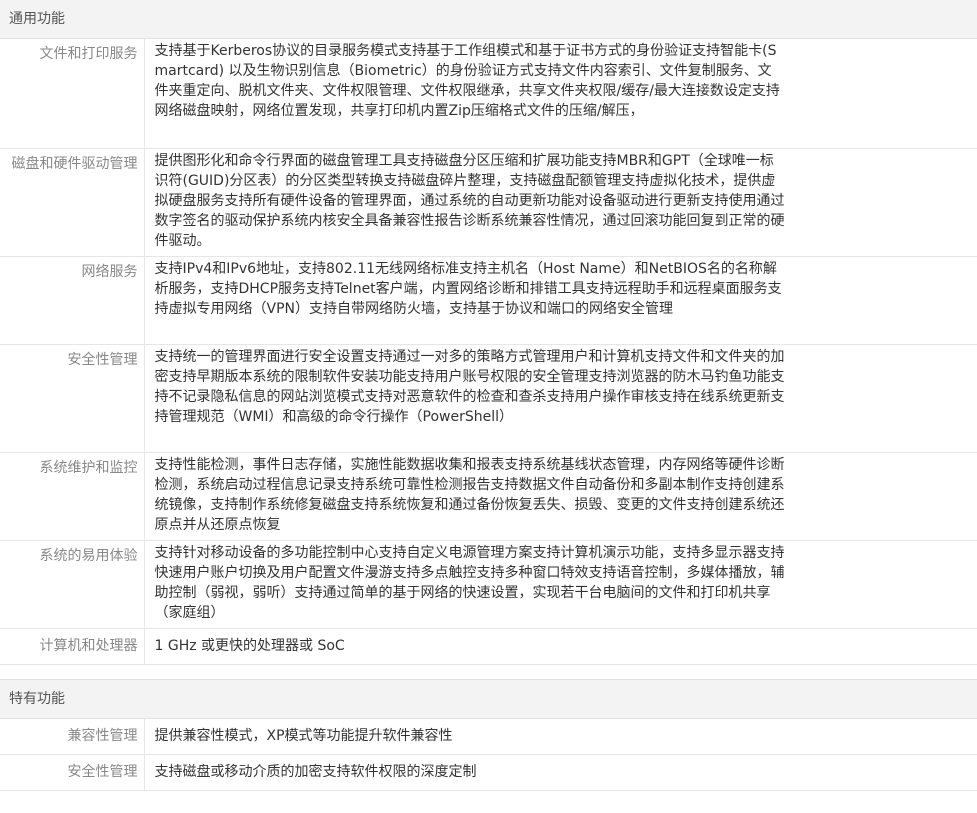  I want to click on spec-row-security-special: 安全性管理 支持磁盘或移动介质的加密支持软件权限的深度定制, so click(488, 772).